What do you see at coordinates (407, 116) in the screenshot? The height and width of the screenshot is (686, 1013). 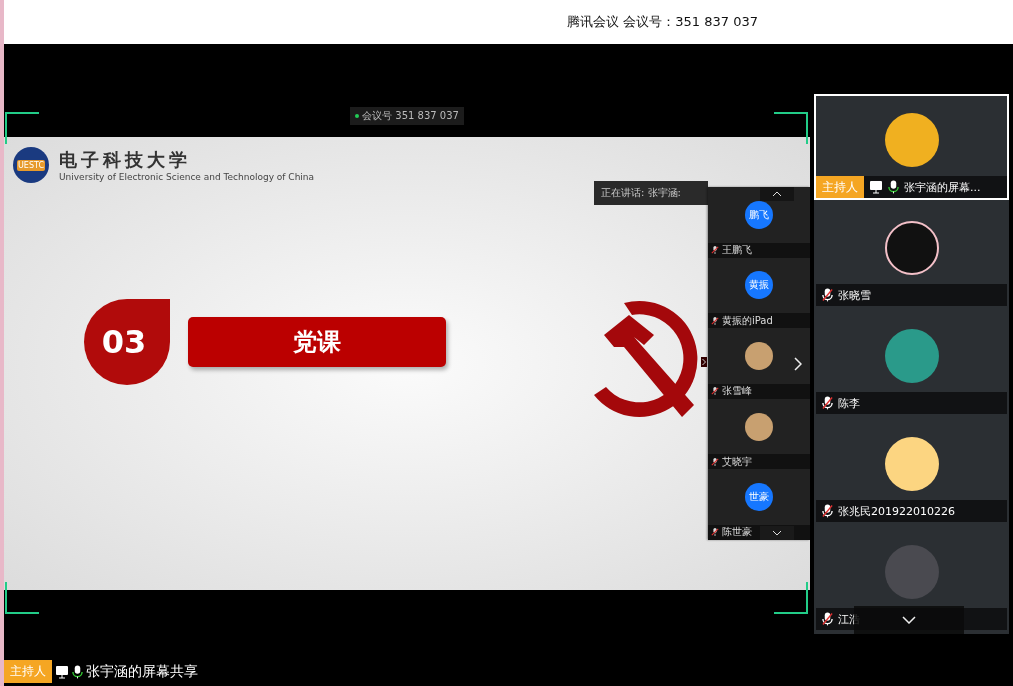 I see `meeting-number-badge: 会议号 351 837 037` at bounding box center [407, 116].